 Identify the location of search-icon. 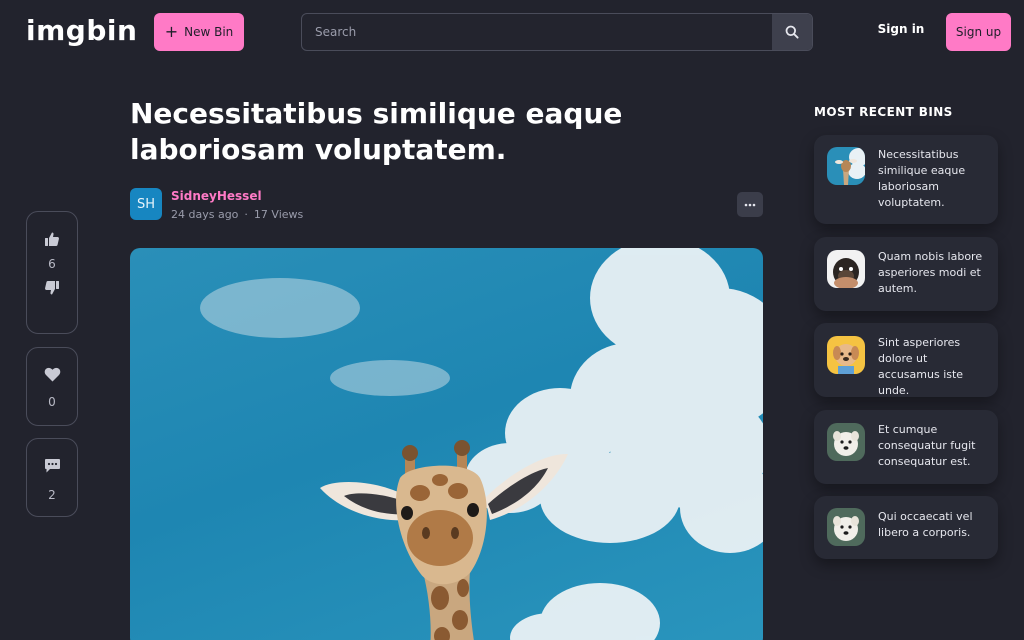
(792, 32).